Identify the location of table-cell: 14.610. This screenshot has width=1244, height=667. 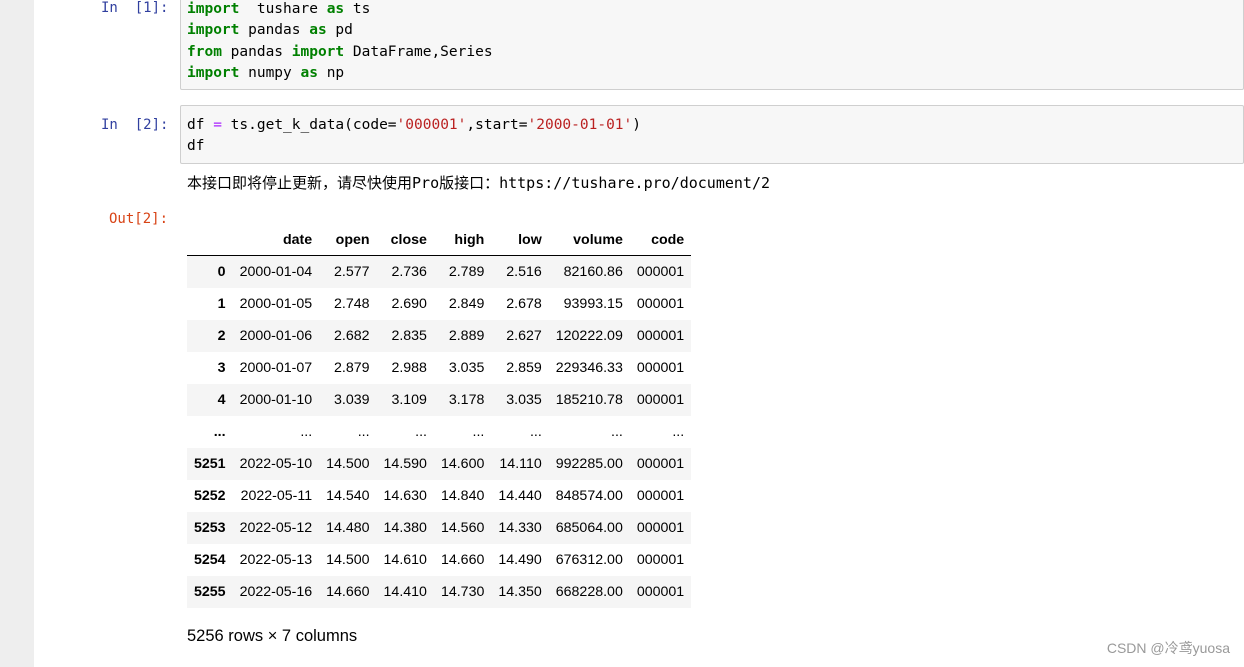
(405, 560).